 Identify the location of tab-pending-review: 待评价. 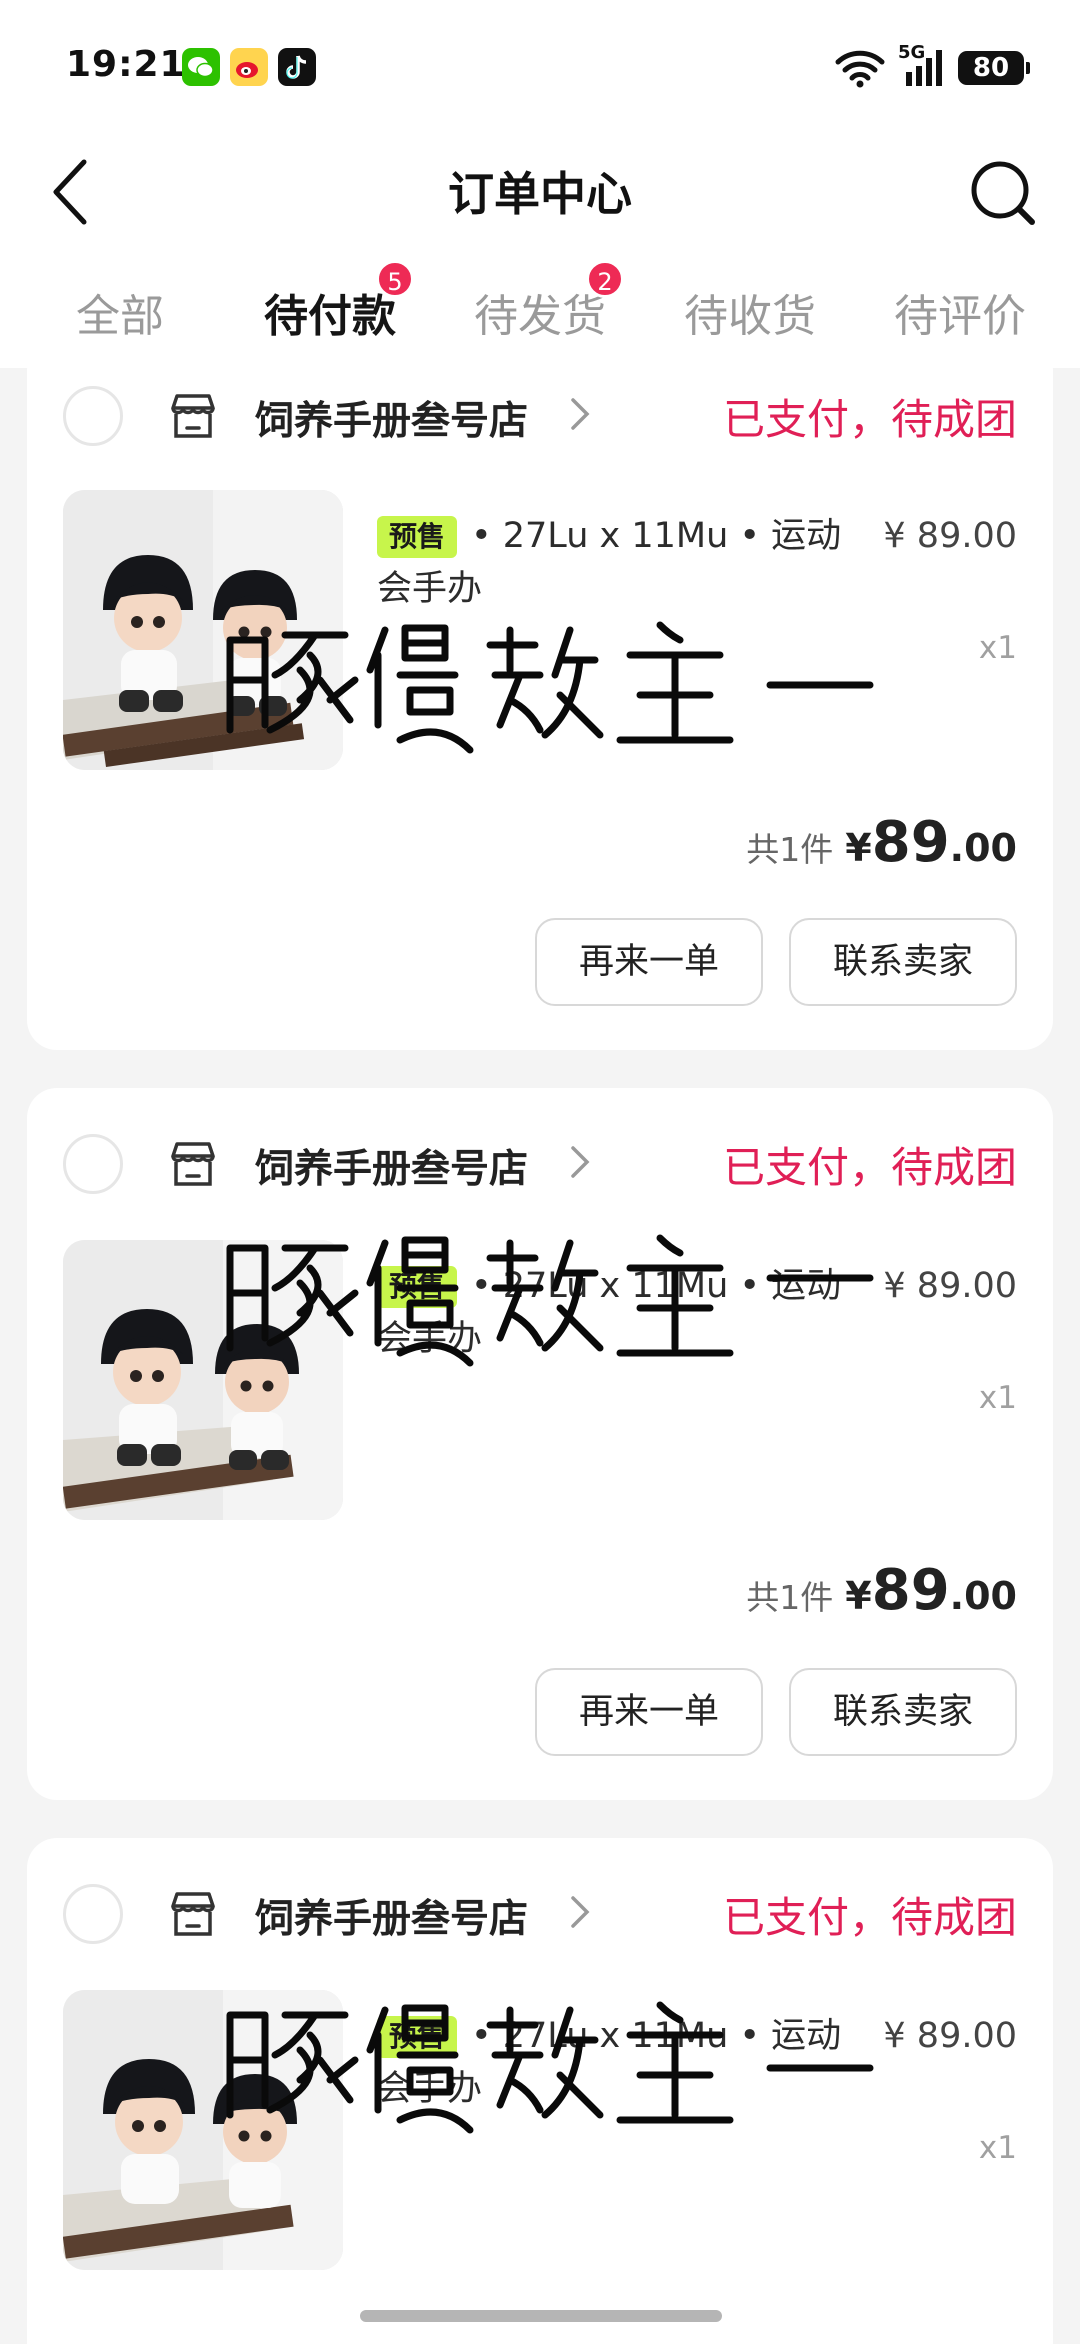
(960, 312).